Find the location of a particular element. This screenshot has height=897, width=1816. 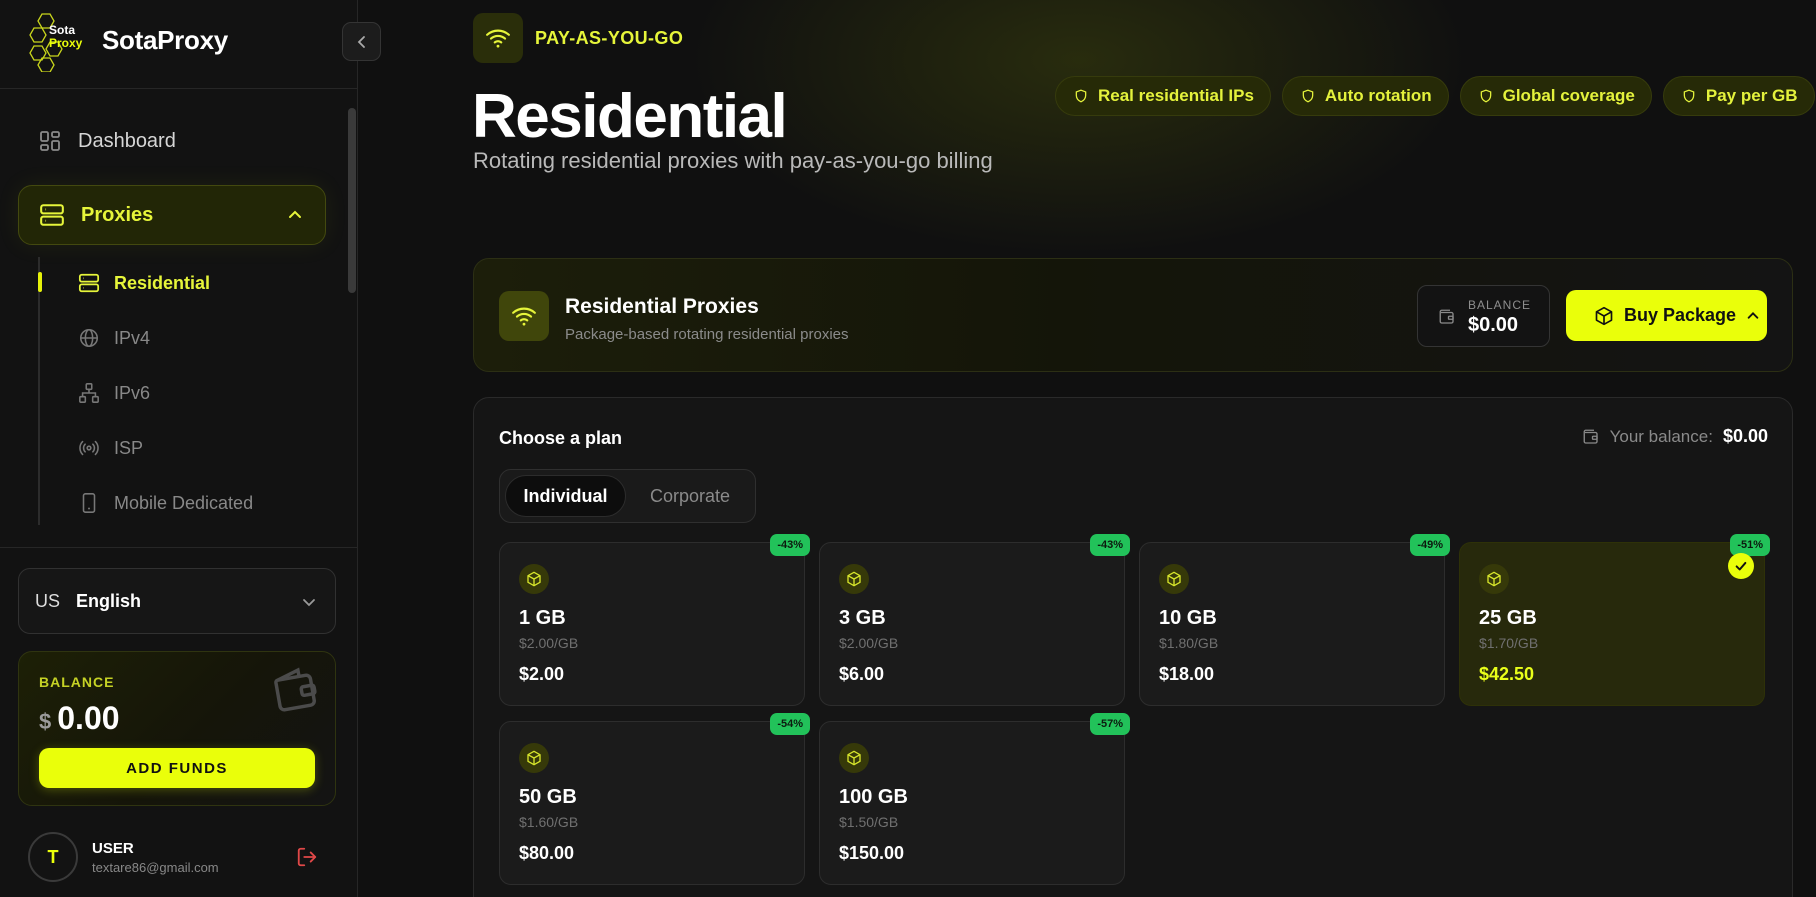

package-price-per-gb: $1.60/GB is located at coordinates (549, 822).